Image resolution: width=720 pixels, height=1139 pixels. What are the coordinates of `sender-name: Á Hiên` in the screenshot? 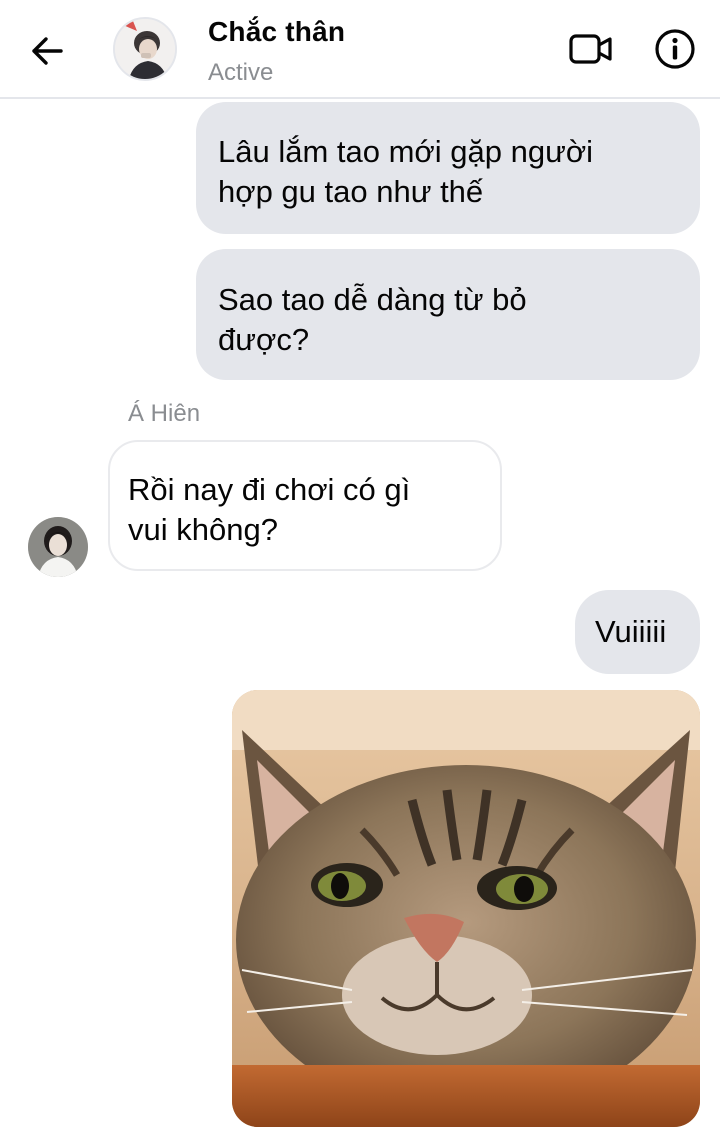 It's located at (164, 413).